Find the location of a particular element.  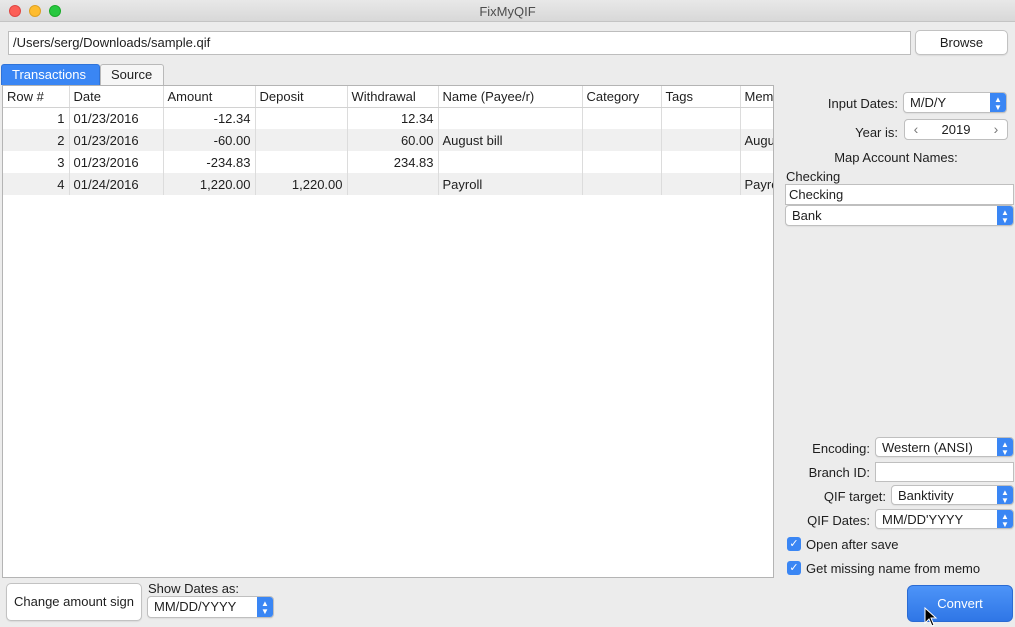

cell-date: 01/24/2016 is located at coordinates (116, 184).